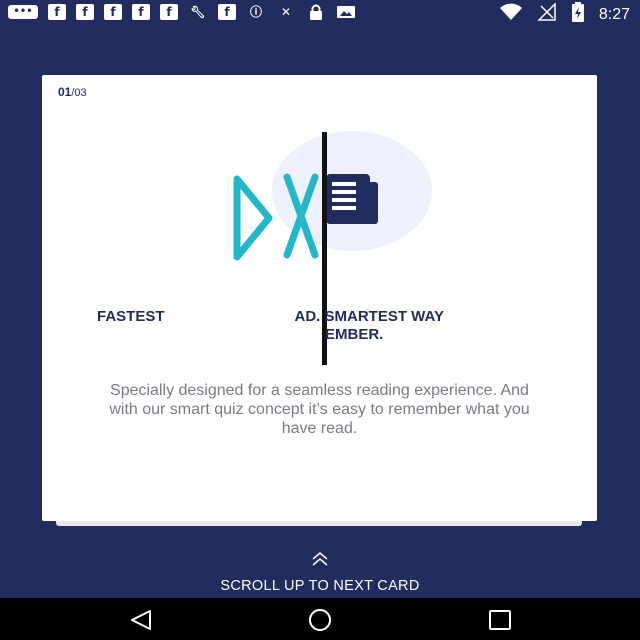 The width and height of the screenshot is (640, 640). What do you see at coordinates (547, 14) in the screenshot?
I see `signal-icon` at bounding box center [547, 14].